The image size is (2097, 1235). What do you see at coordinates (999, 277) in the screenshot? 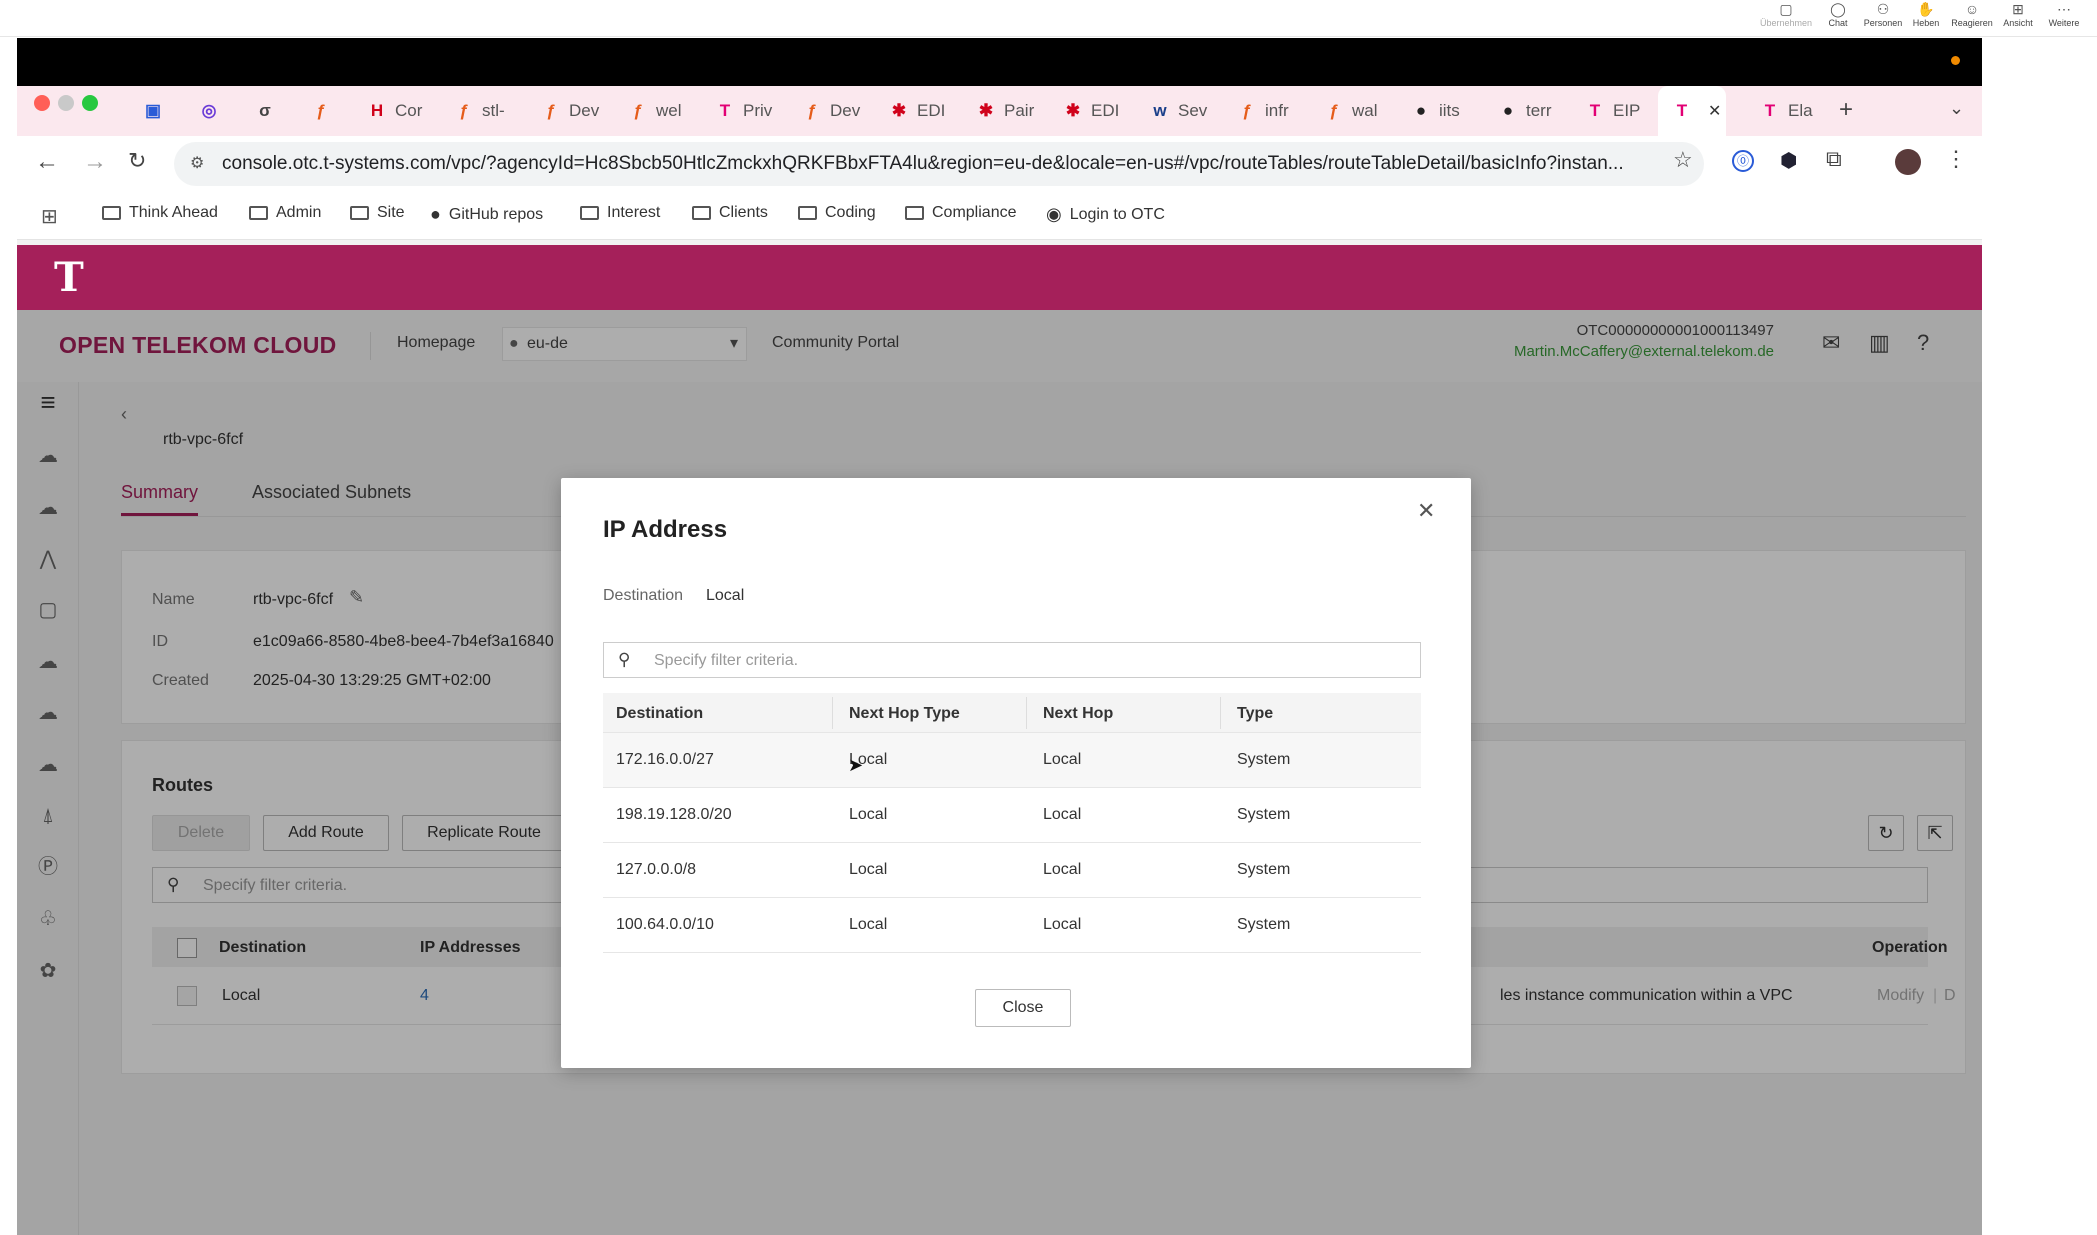
I see `telekom-brand-bar: T` at bounding box center [999, 277].